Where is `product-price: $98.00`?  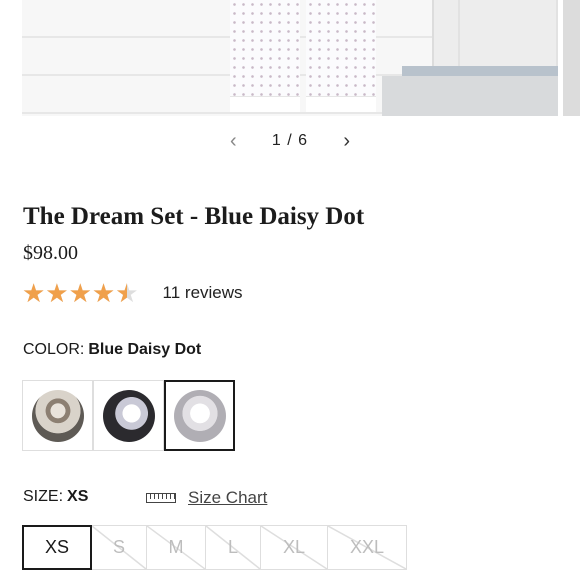
product-price: $98.00 is located at coordinates (50, 253).